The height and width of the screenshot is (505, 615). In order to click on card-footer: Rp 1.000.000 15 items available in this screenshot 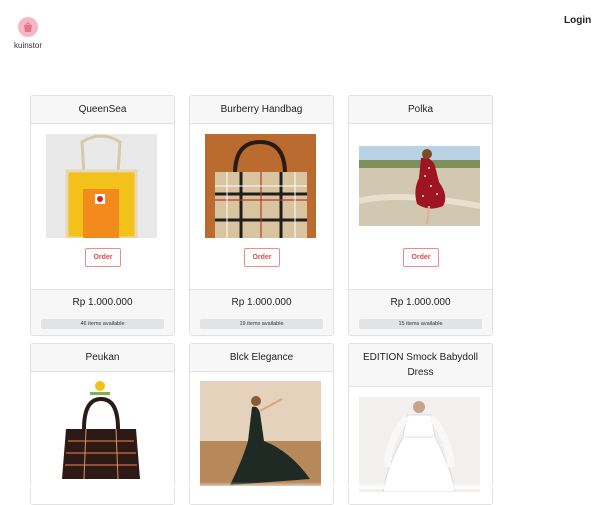, I will do `click(420, 312)`.